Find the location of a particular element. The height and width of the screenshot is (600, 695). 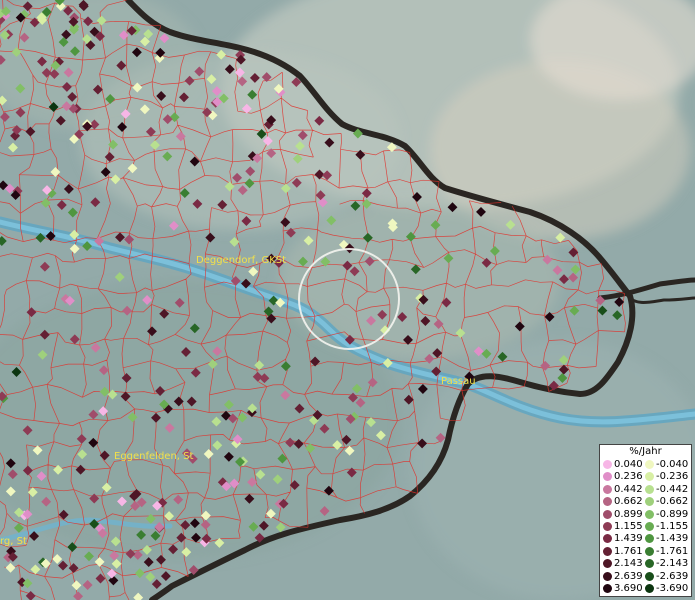

legend-value-negative: -2.639 is located at coordinates (672, 576).